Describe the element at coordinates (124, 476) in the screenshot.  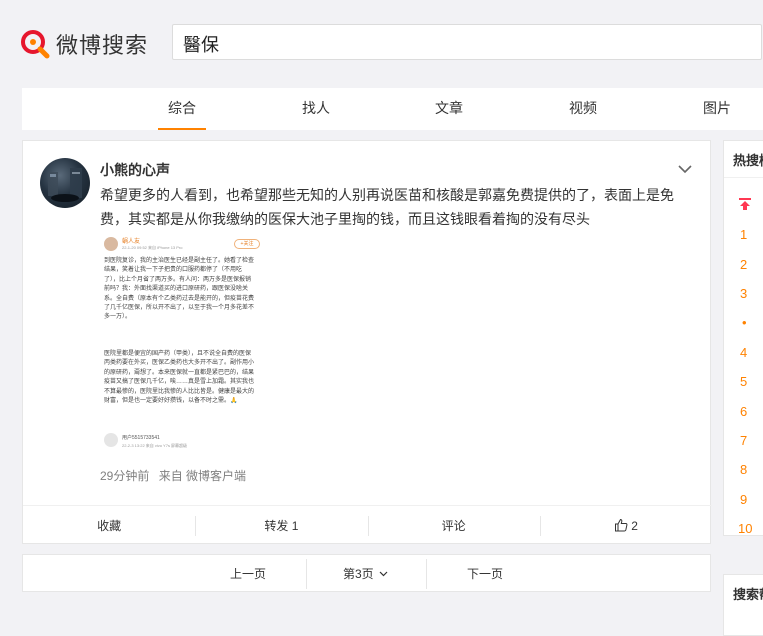
I see `post-time: 29分钟前` at that location.